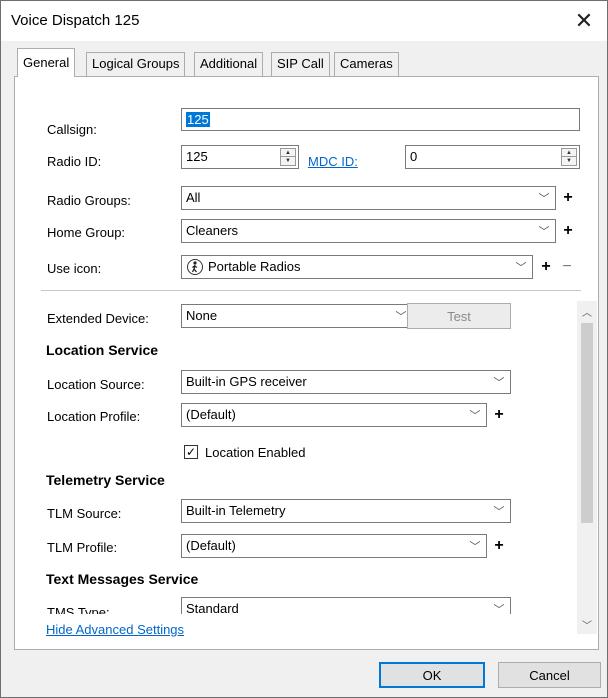 Image resolution: width=608 pixels, height=698 pixels. Describe the element at coordinates (346, 511) in the screenshot. I see `tlm-source-select: Built-in Telemetry ﹀` at that location.